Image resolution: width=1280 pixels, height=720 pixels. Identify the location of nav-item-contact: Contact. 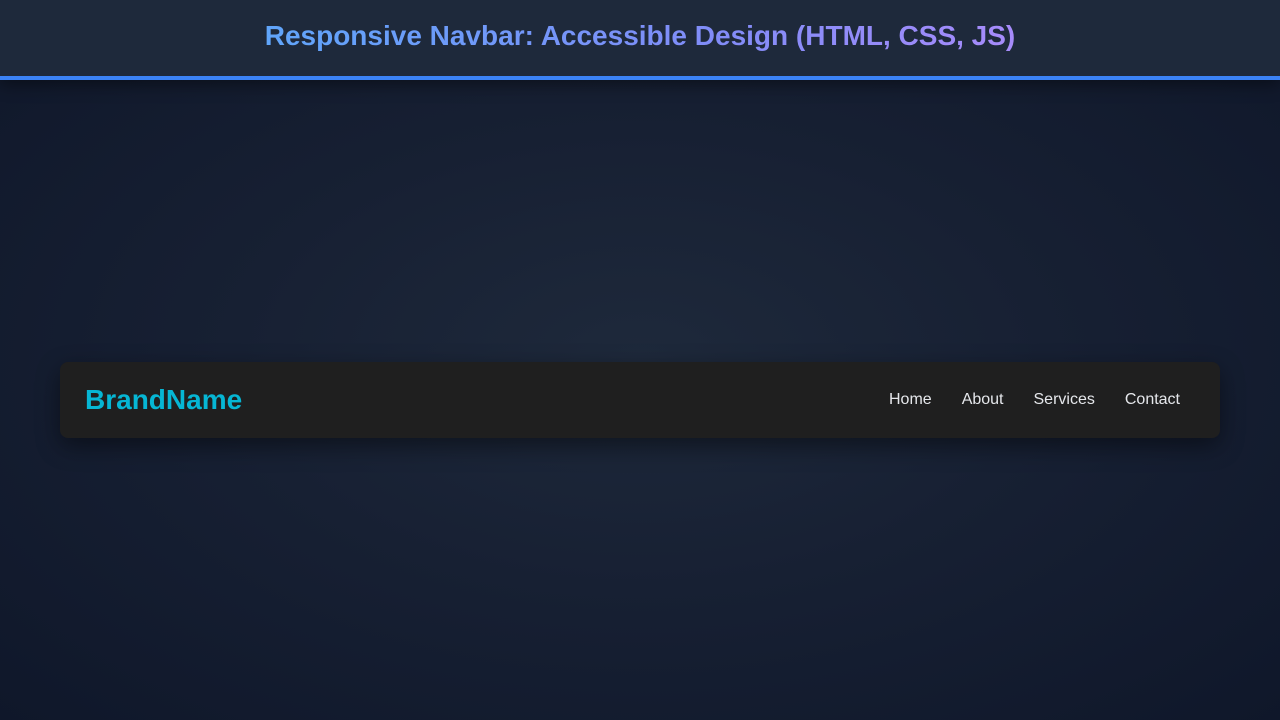
(1152, 400).